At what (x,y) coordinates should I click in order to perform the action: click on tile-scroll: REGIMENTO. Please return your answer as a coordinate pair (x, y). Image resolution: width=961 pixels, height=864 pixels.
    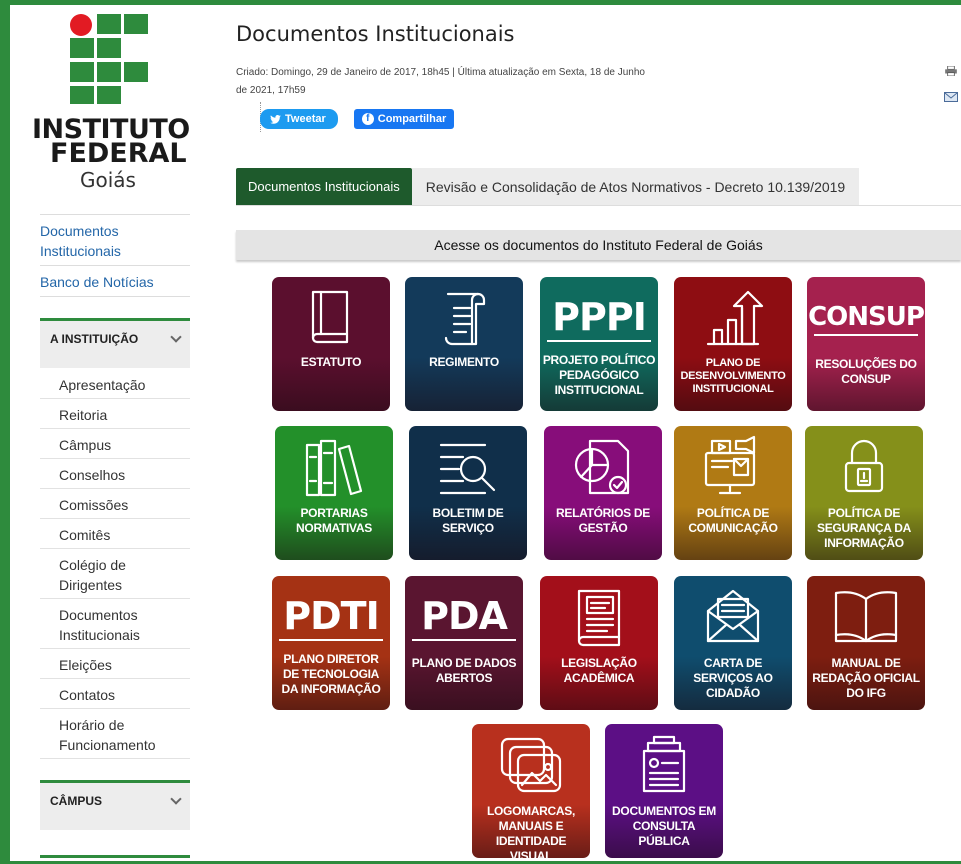
    Looking at the image, I should click on (464, 344).